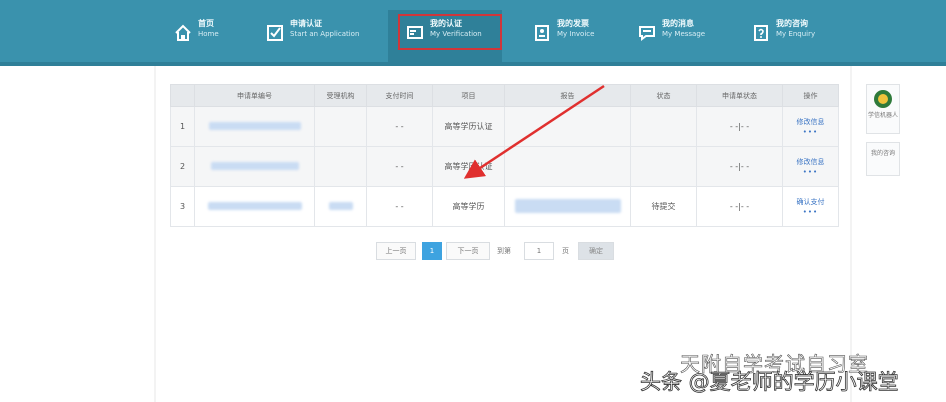 The image size is (946, 402). Describe the element at coordinates (882, 153) in the screenshot. I see `my-enquiry-card-label: 我的咨询` at that location.